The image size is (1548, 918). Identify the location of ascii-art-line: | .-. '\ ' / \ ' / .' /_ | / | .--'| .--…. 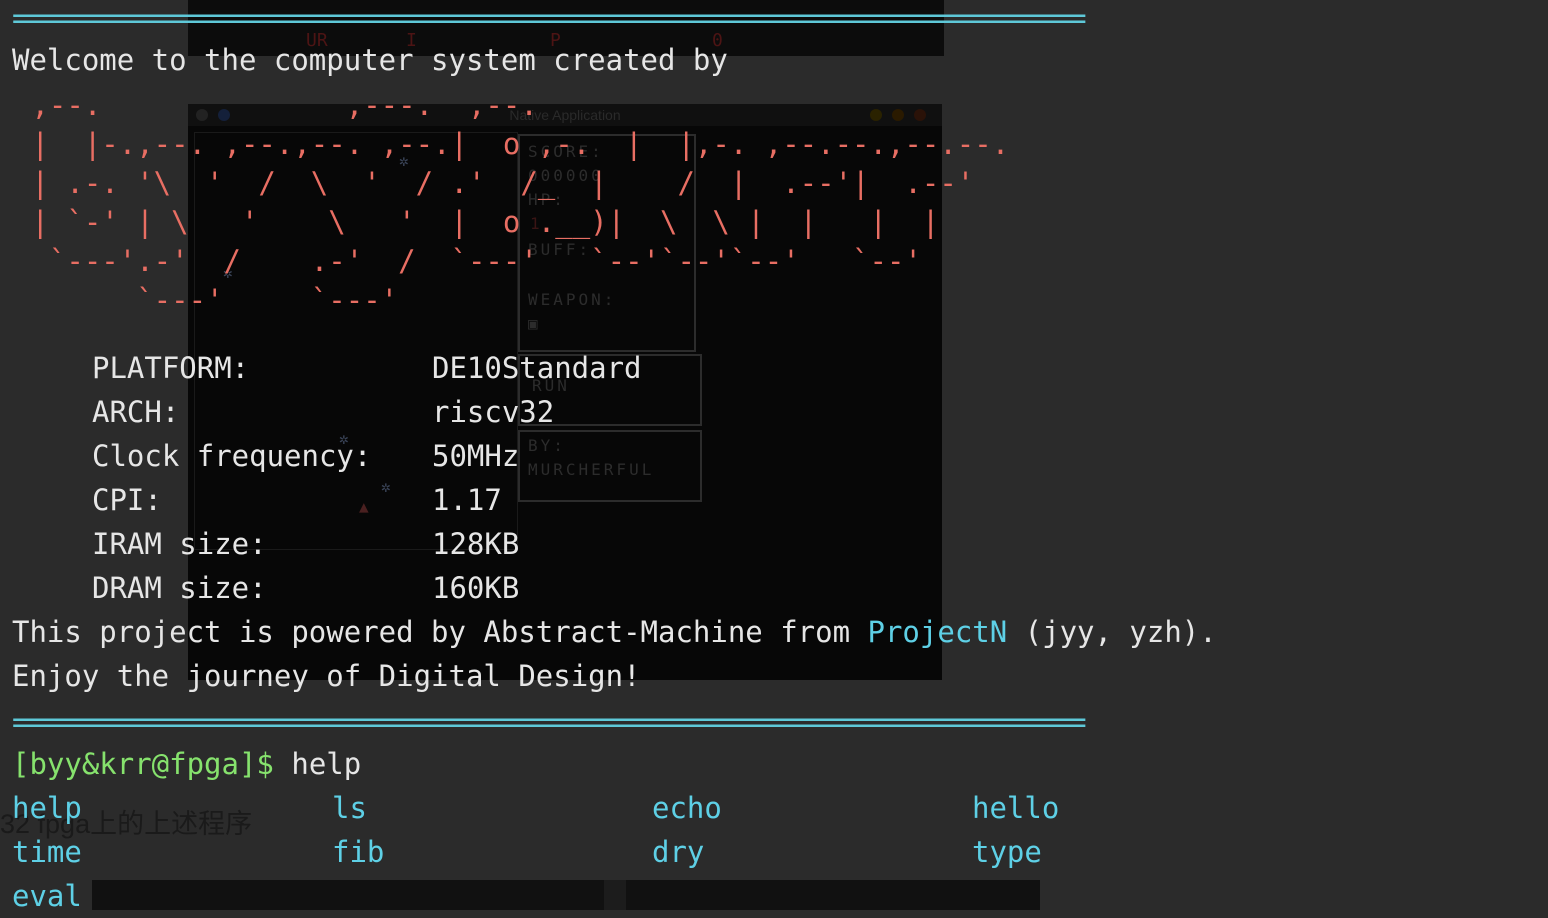
(494, 183).